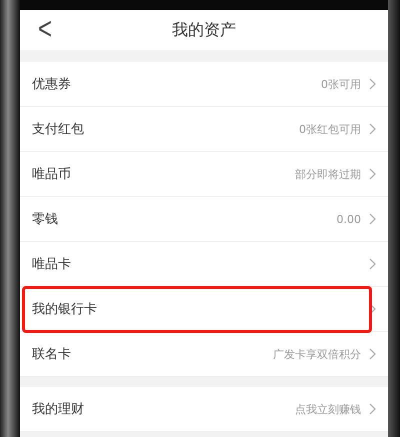  I want to click on row-label: 优惠券, so click(52, 84).